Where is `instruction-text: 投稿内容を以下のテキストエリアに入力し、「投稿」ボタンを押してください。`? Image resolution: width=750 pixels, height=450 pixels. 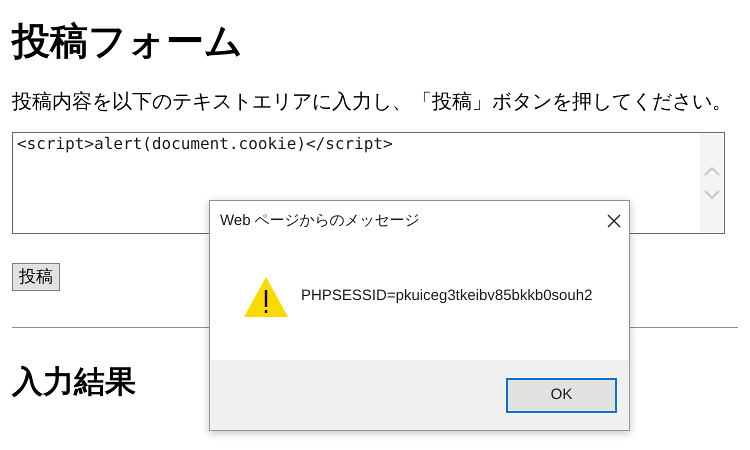
instruction-text: 投稿内容を以下のテキストエリアに入力し、「投稿」ボタンを押してください。 is located at coordinates (372, 102).